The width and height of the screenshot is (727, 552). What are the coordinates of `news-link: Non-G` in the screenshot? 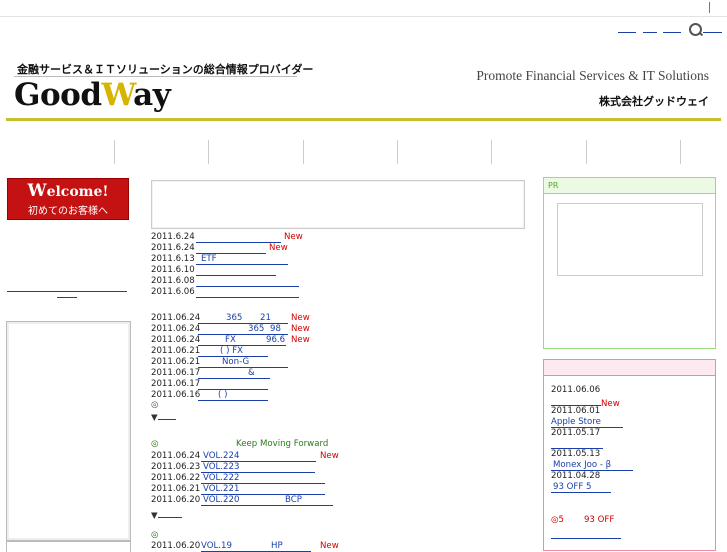 It's located at (243, 362).